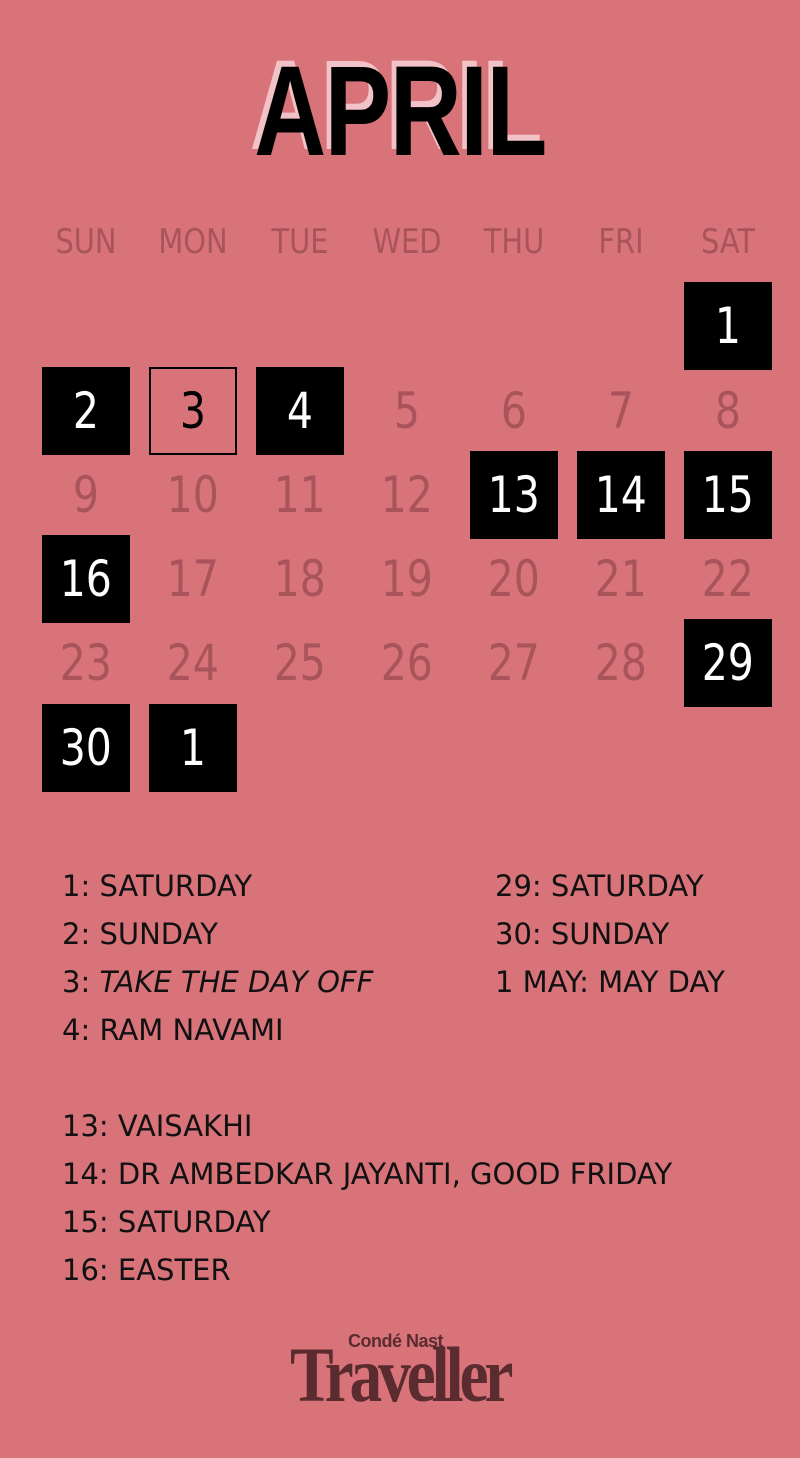 The image size is (800, 1458). I want to click on day-number: 19, so click(407, 579).